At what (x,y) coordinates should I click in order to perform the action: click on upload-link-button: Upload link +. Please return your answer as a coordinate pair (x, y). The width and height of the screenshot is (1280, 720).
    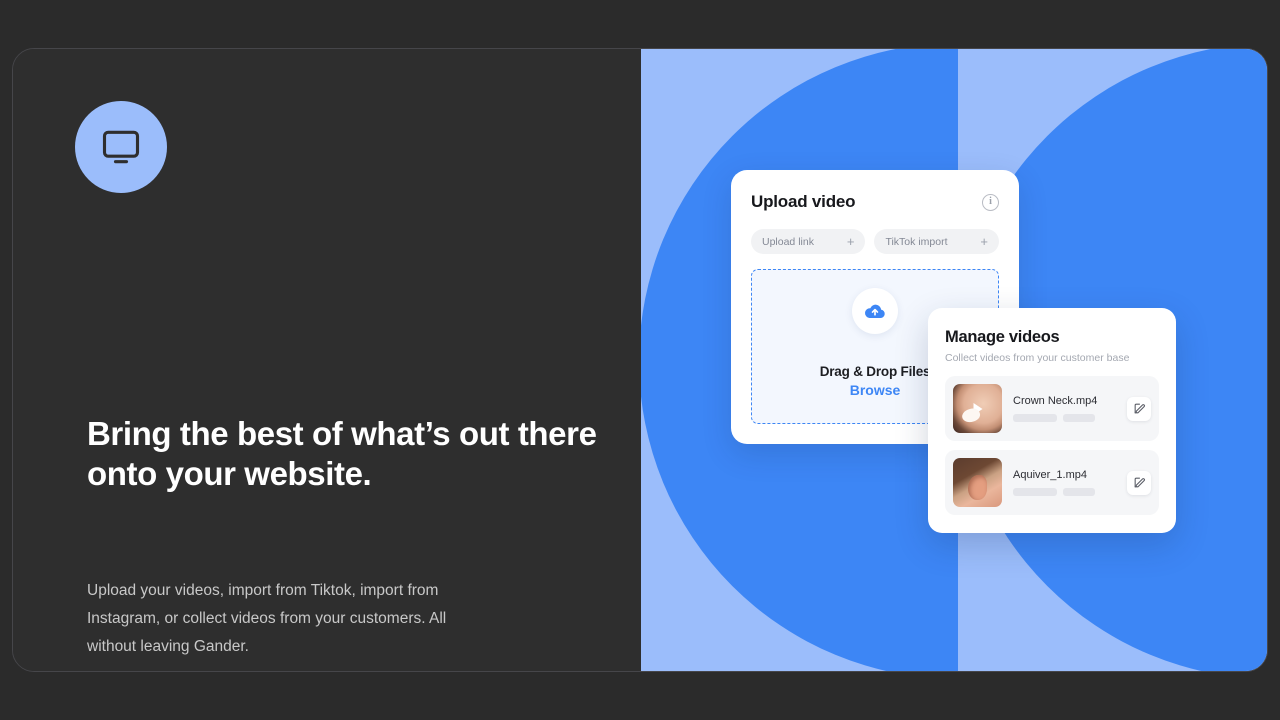
    Looking at the image, I should click on (808, 241).